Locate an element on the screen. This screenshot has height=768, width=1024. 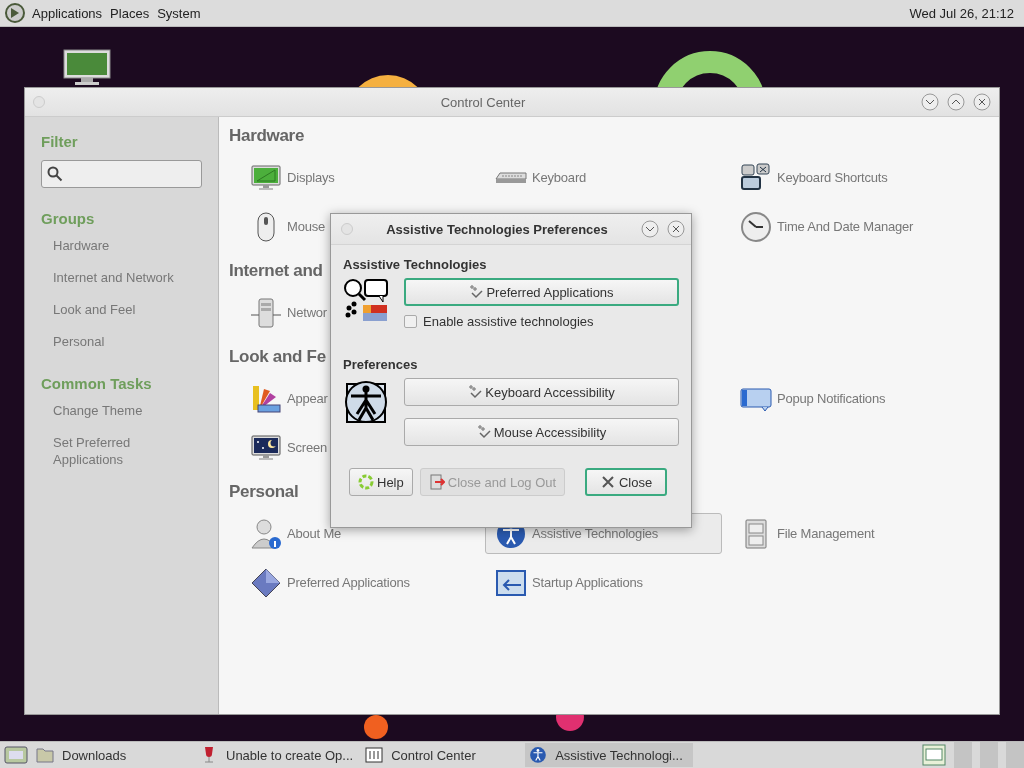
sidebar-heading: Filter is located at coordinates (60, 141).